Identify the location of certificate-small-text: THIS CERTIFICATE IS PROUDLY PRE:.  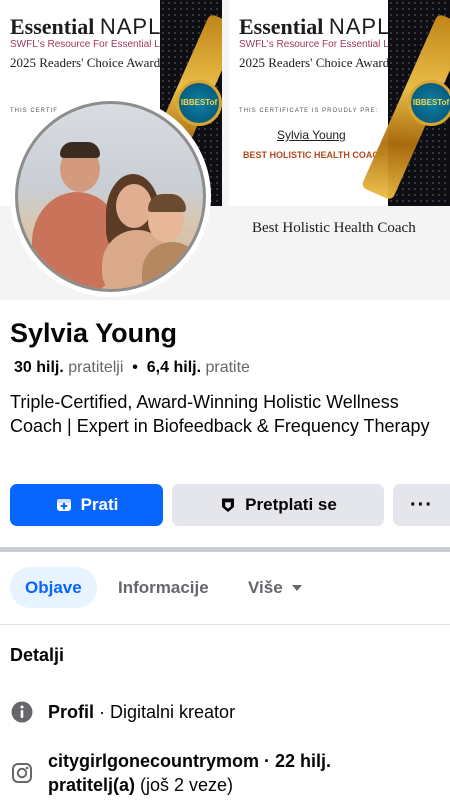
(309, 111).